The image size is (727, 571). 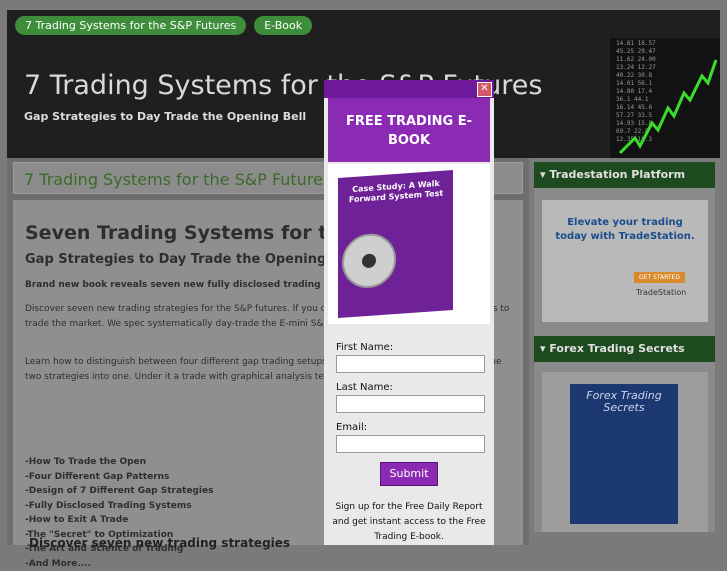 I want to click on widget-forex: Forex Trading Secrets, so click(x=624, y=447).